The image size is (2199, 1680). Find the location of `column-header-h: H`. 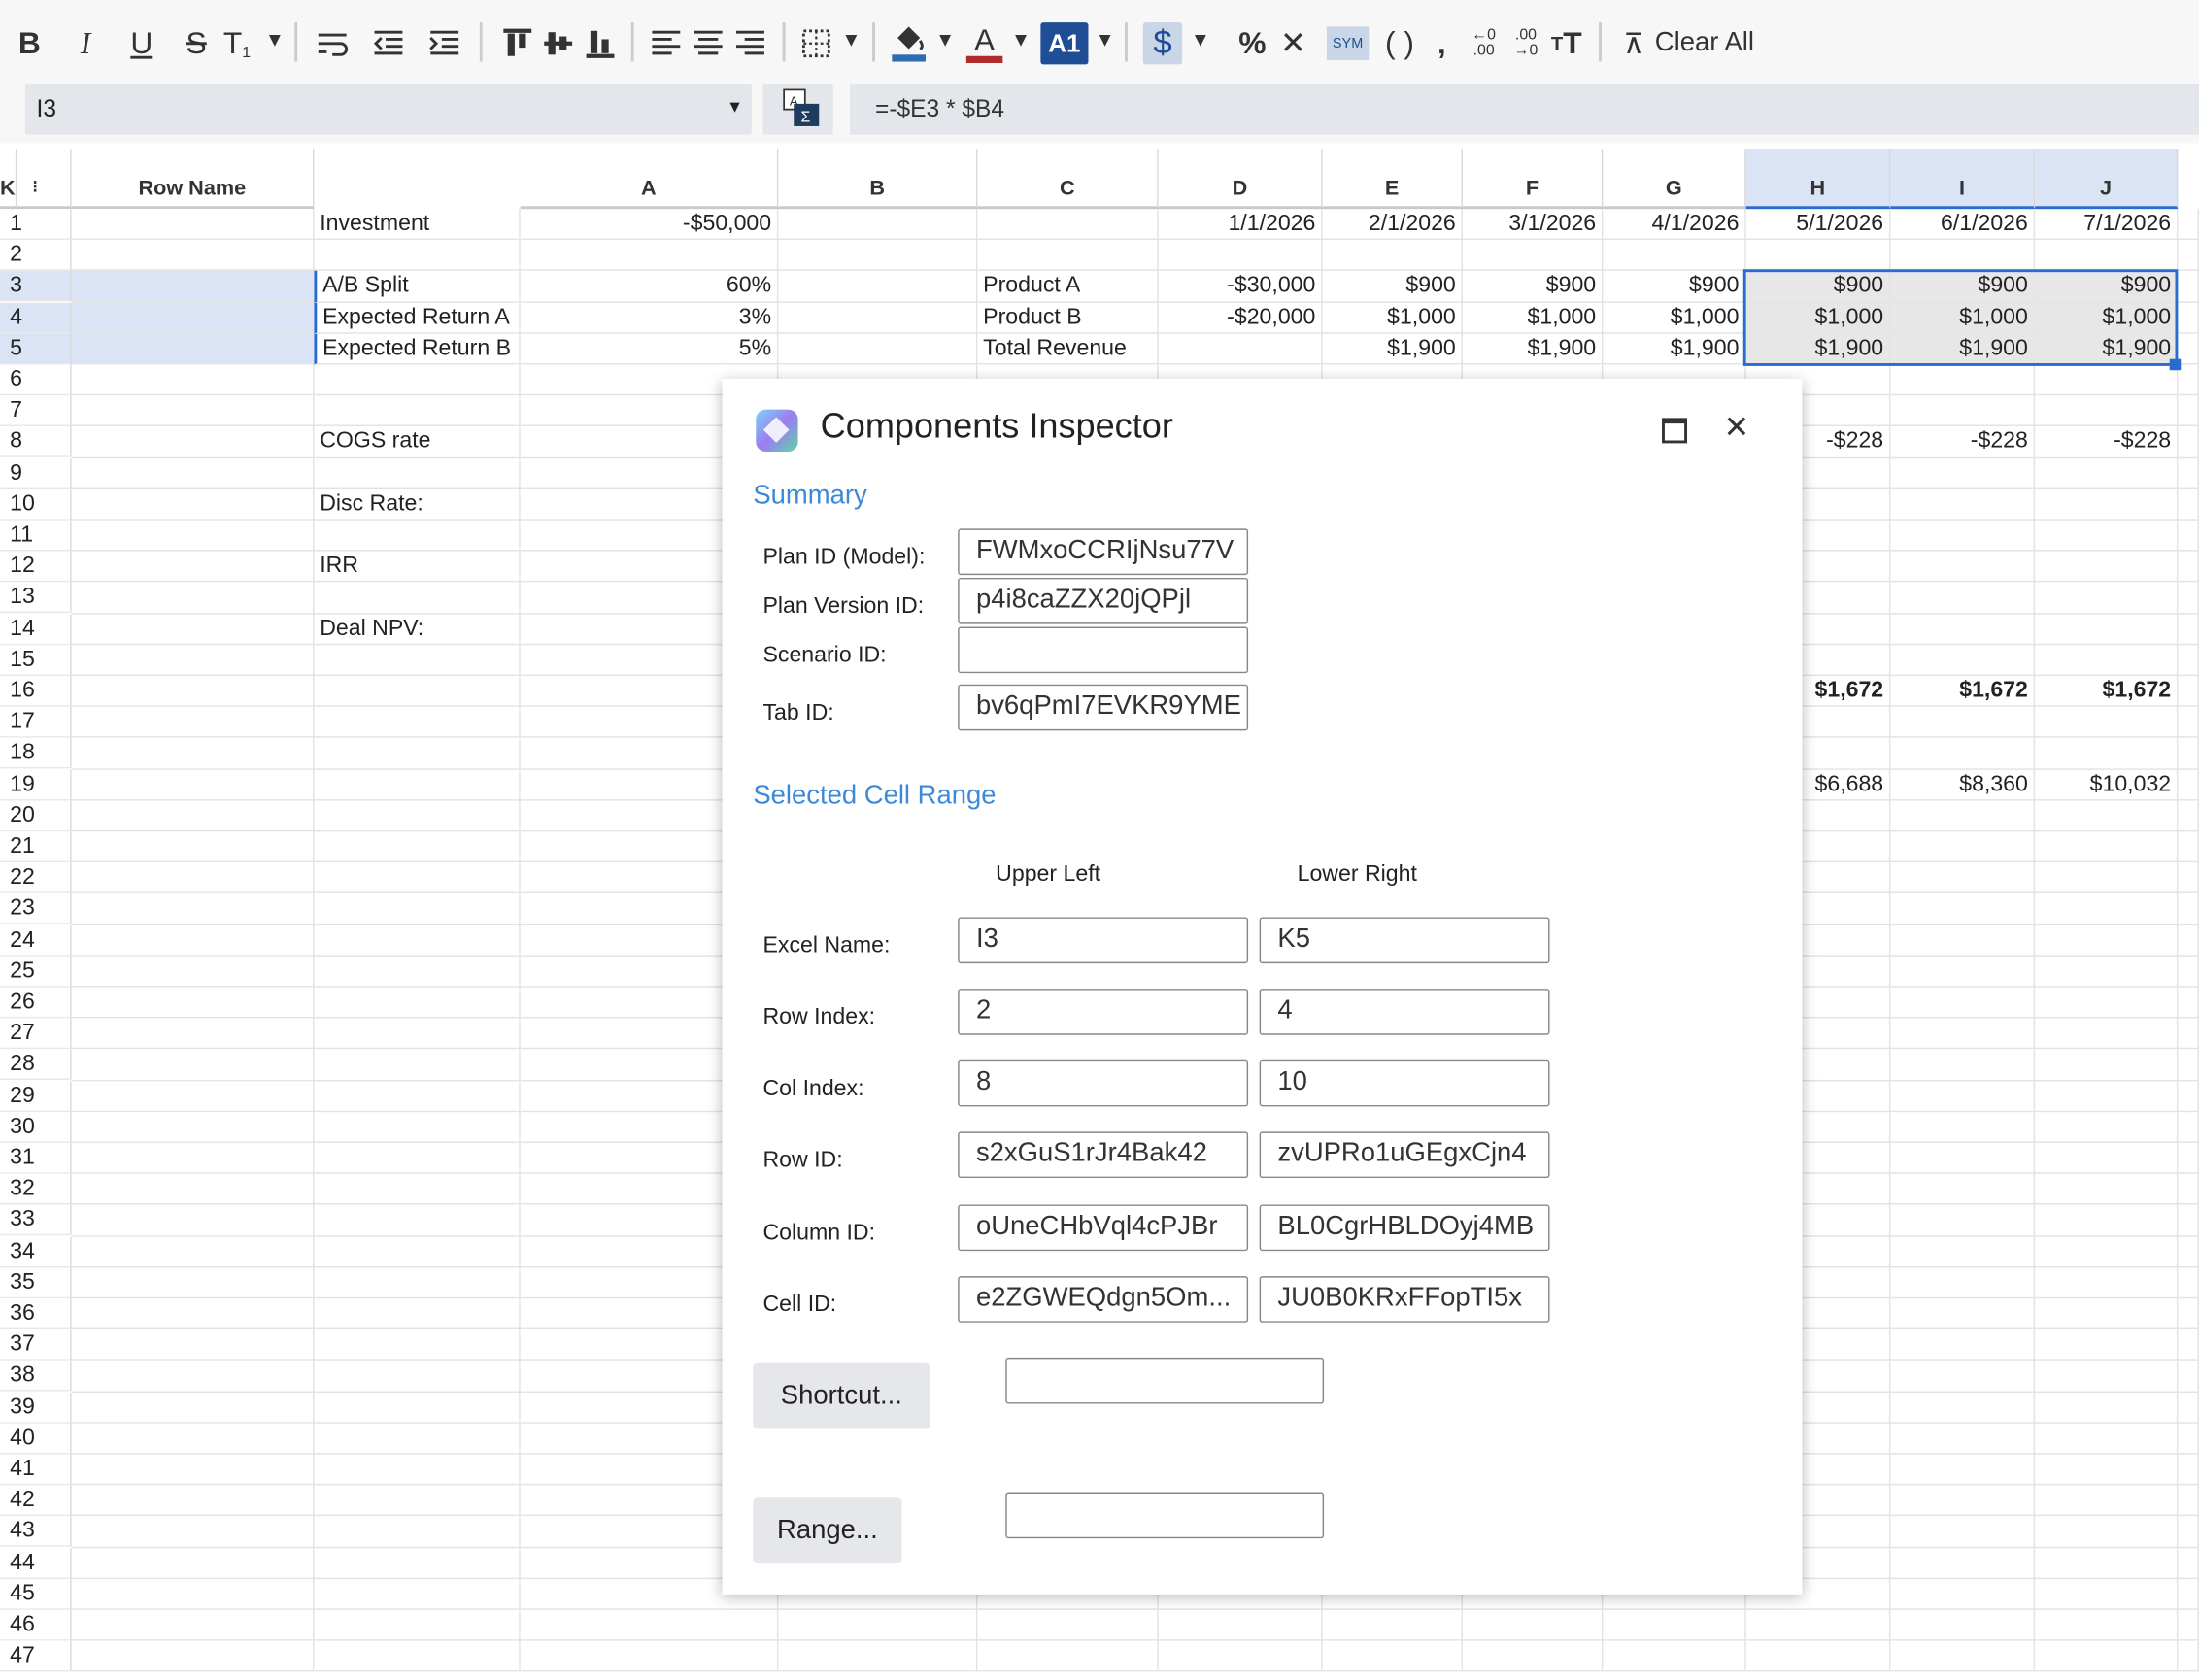

column-header-h: H is located at coordinates (1818, 179).